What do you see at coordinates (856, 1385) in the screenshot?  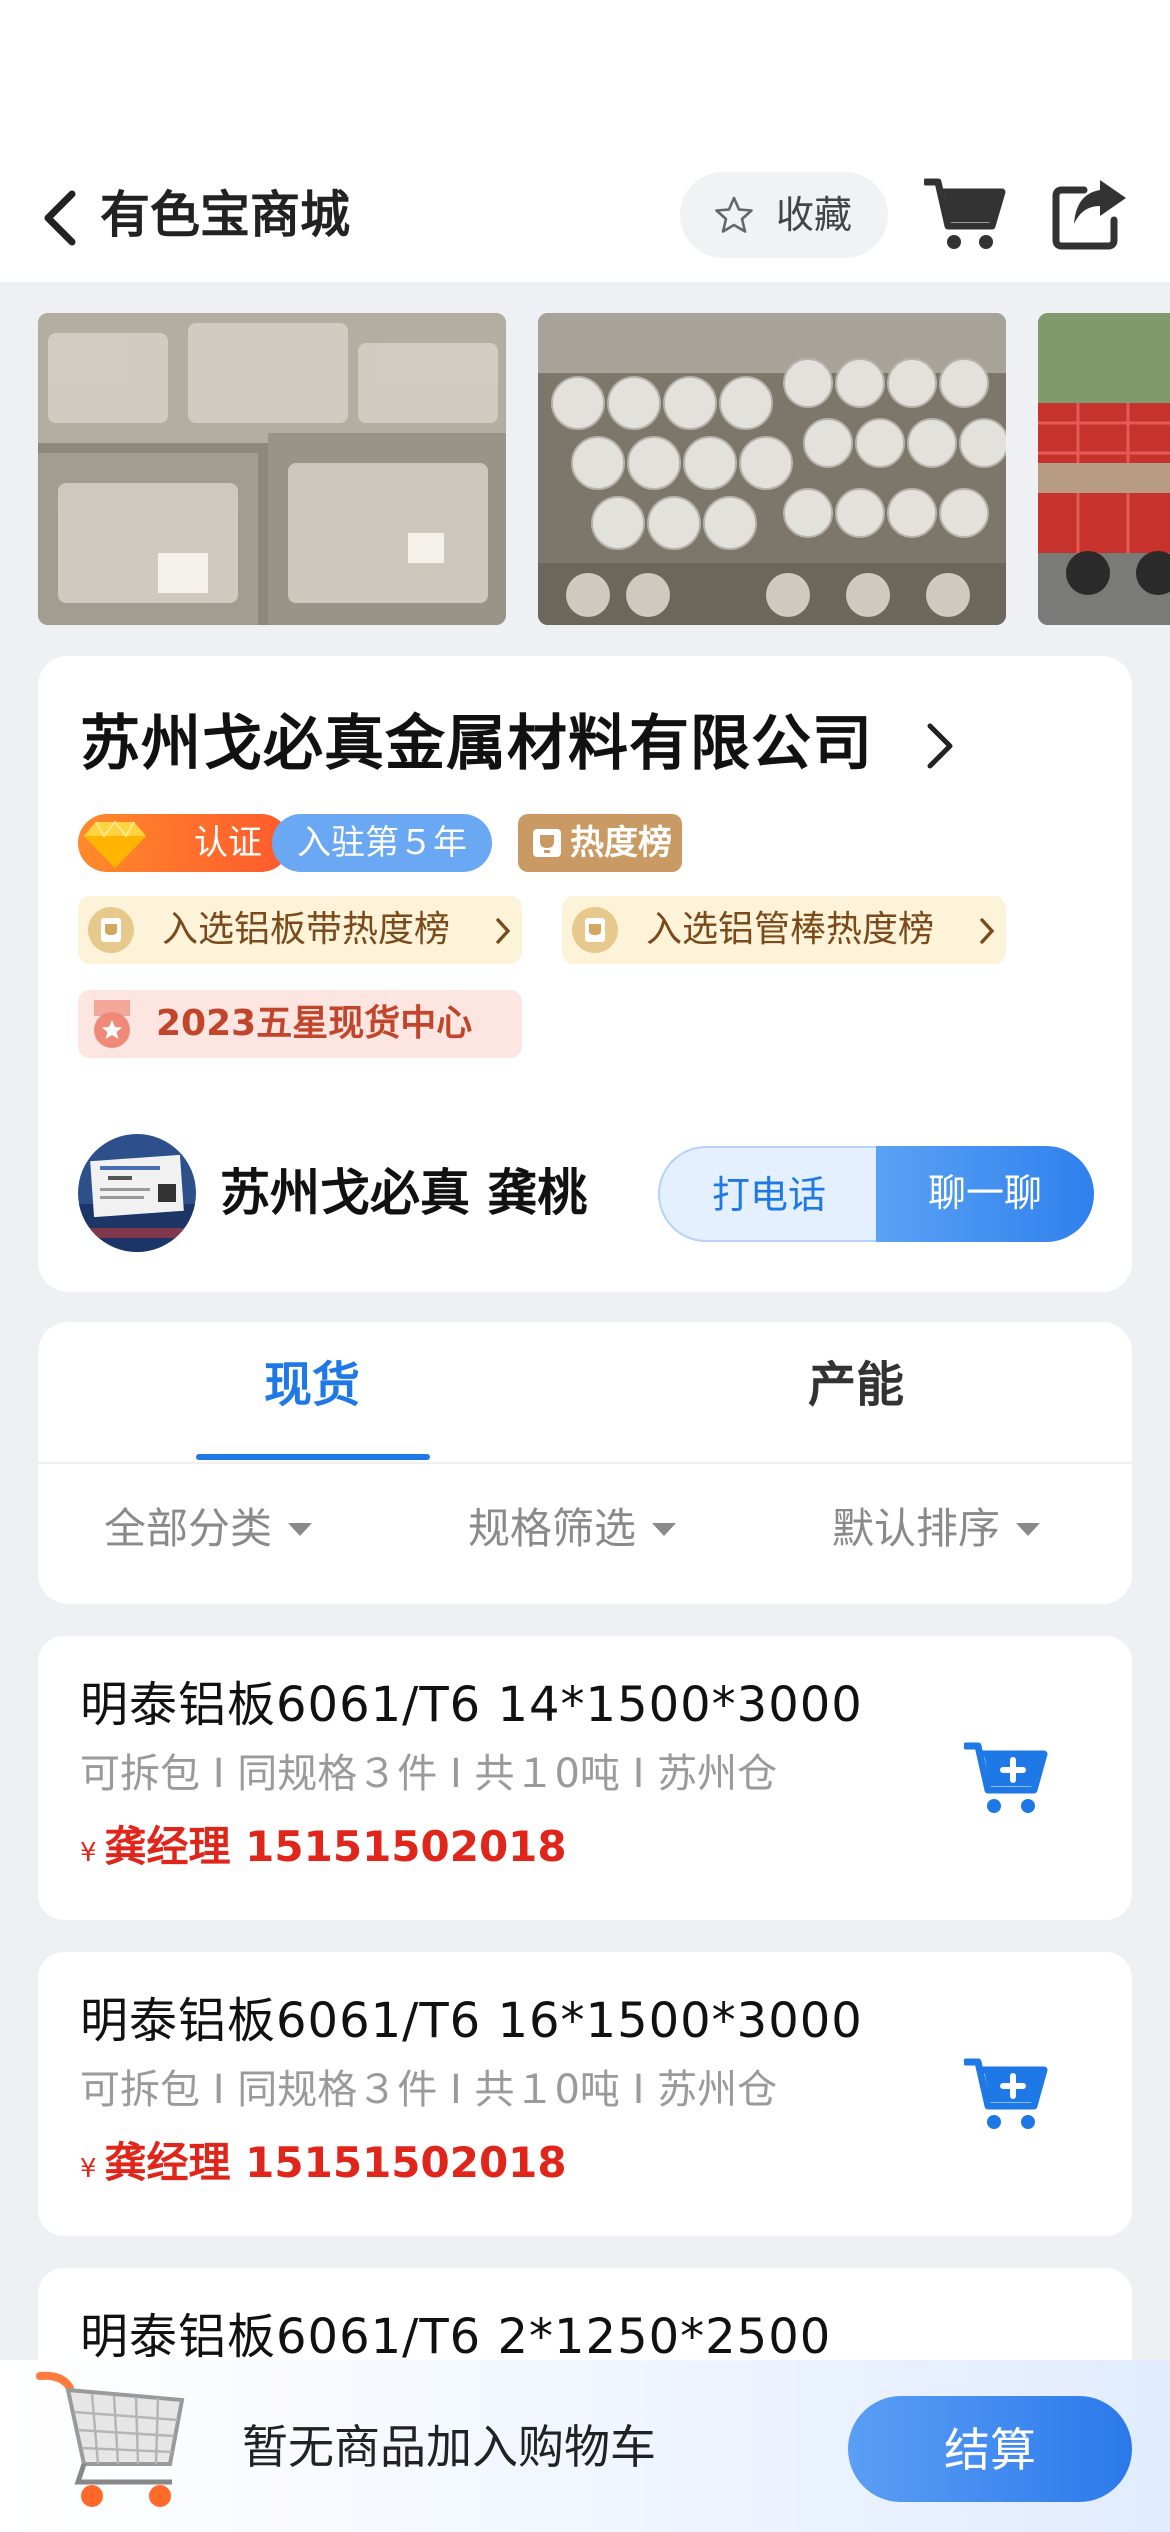 I see `tab-capacity: 产能` at bounding box center [856, 1385].